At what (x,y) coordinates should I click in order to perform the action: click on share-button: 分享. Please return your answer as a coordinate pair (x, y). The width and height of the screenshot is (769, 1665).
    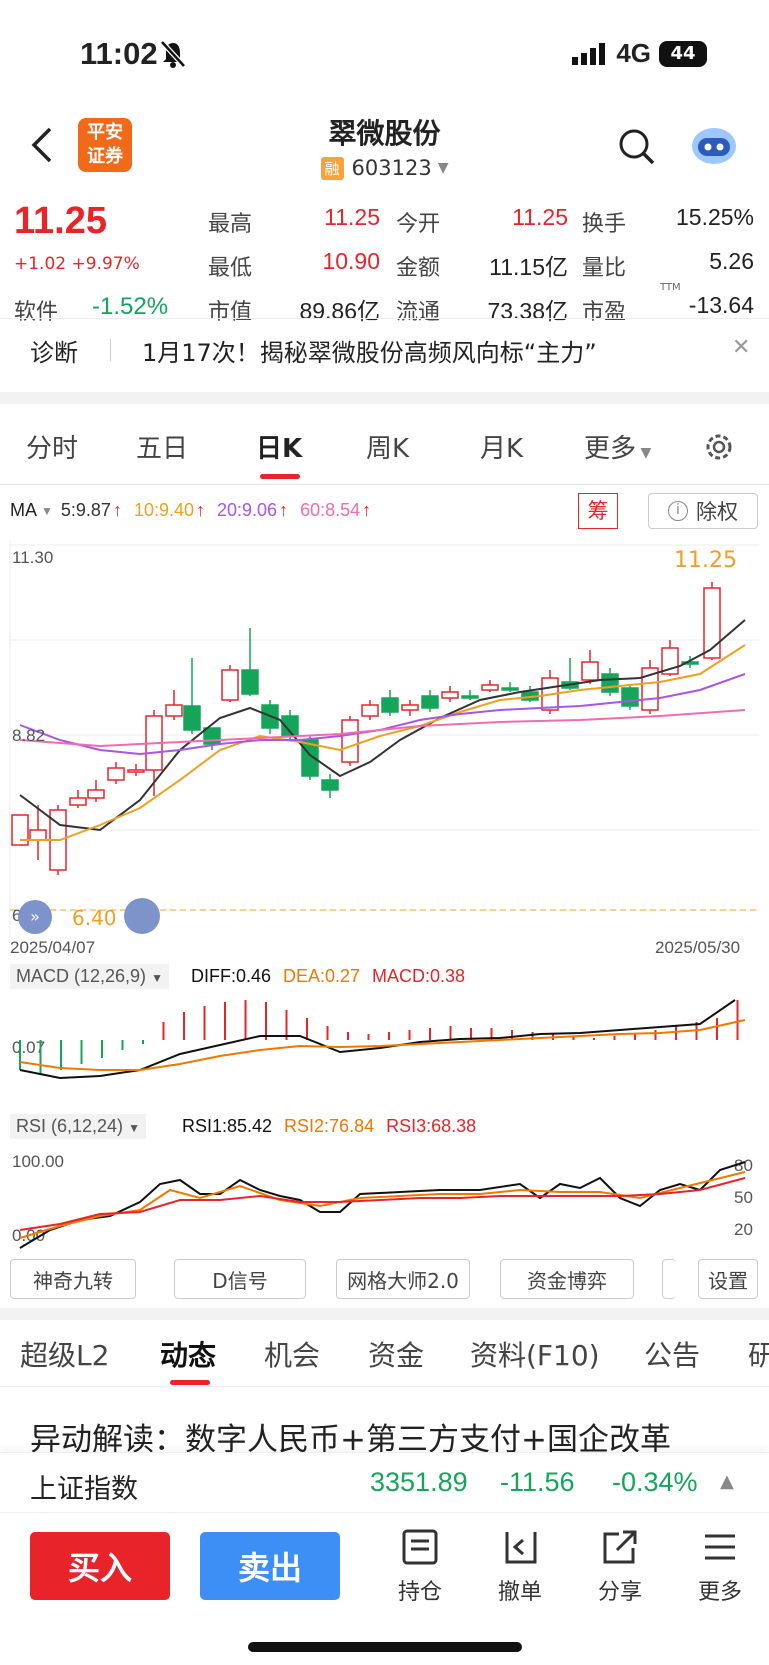
    Looking at the image, I should click on (620, 1567).